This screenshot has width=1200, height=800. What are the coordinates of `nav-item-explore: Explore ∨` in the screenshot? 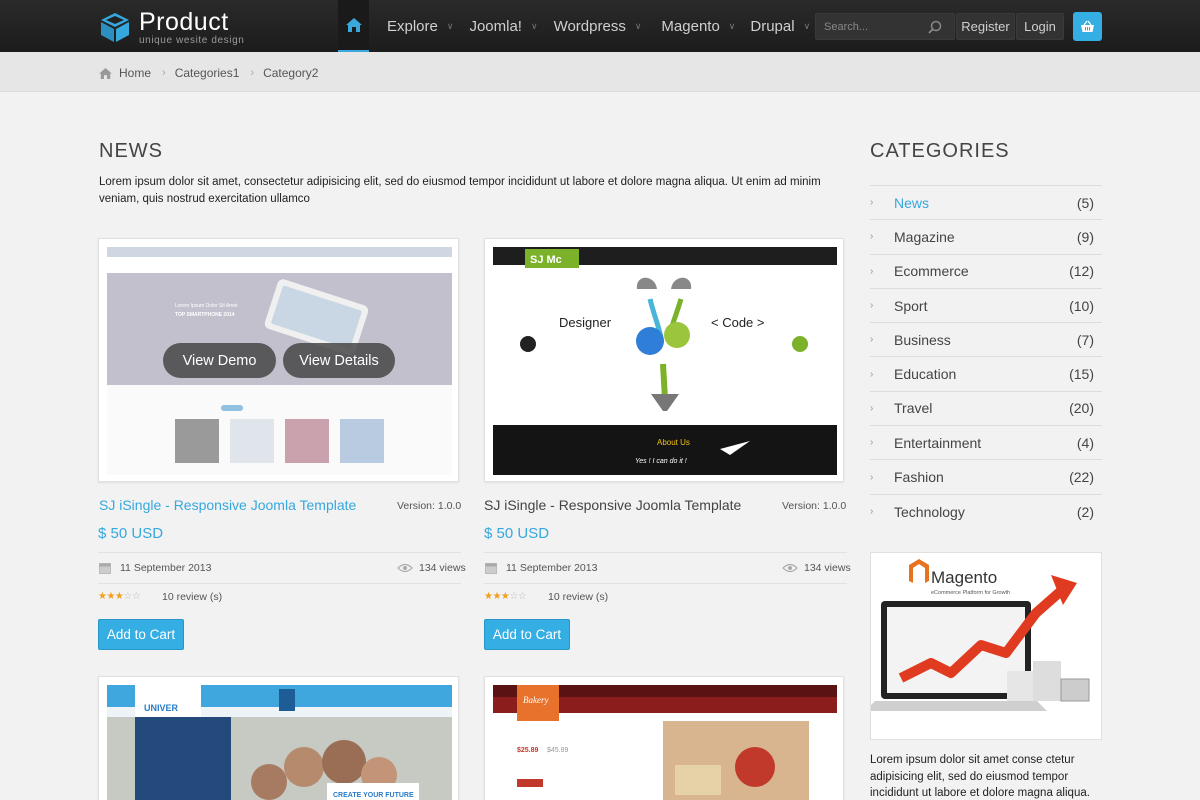 It's located at (415, 26).